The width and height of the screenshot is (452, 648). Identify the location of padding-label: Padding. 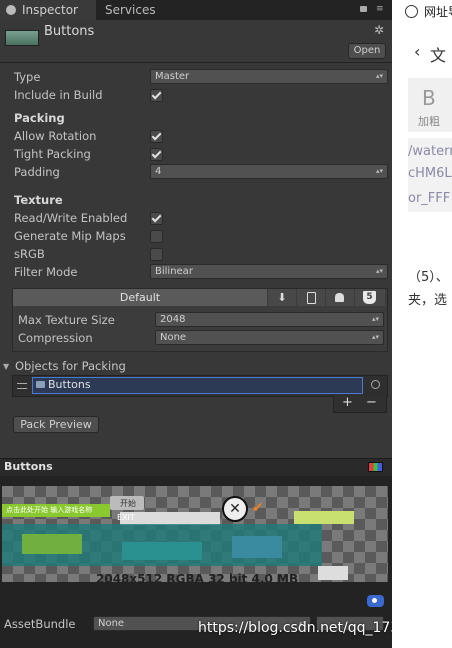
(37, 172).